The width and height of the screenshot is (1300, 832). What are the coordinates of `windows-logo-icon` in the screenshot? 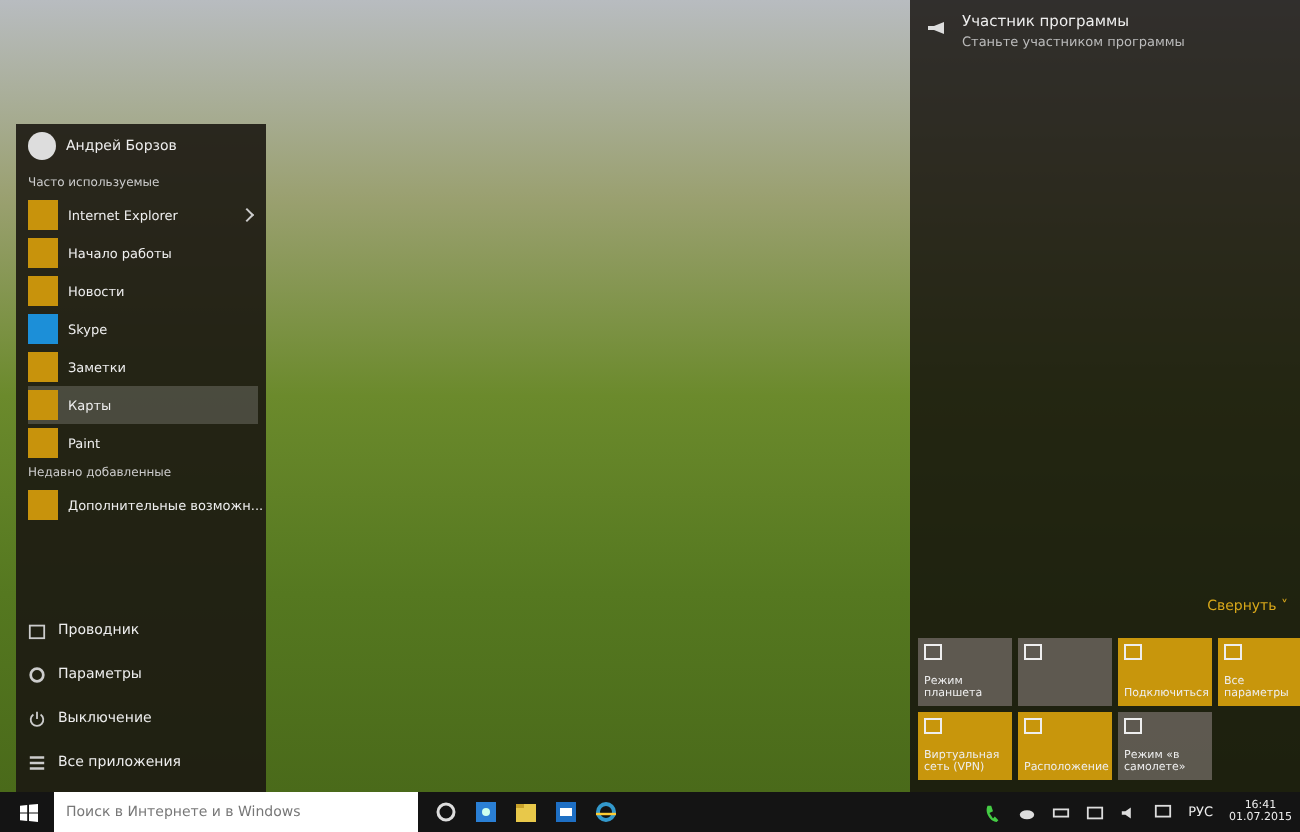 It's located at (29, 812).